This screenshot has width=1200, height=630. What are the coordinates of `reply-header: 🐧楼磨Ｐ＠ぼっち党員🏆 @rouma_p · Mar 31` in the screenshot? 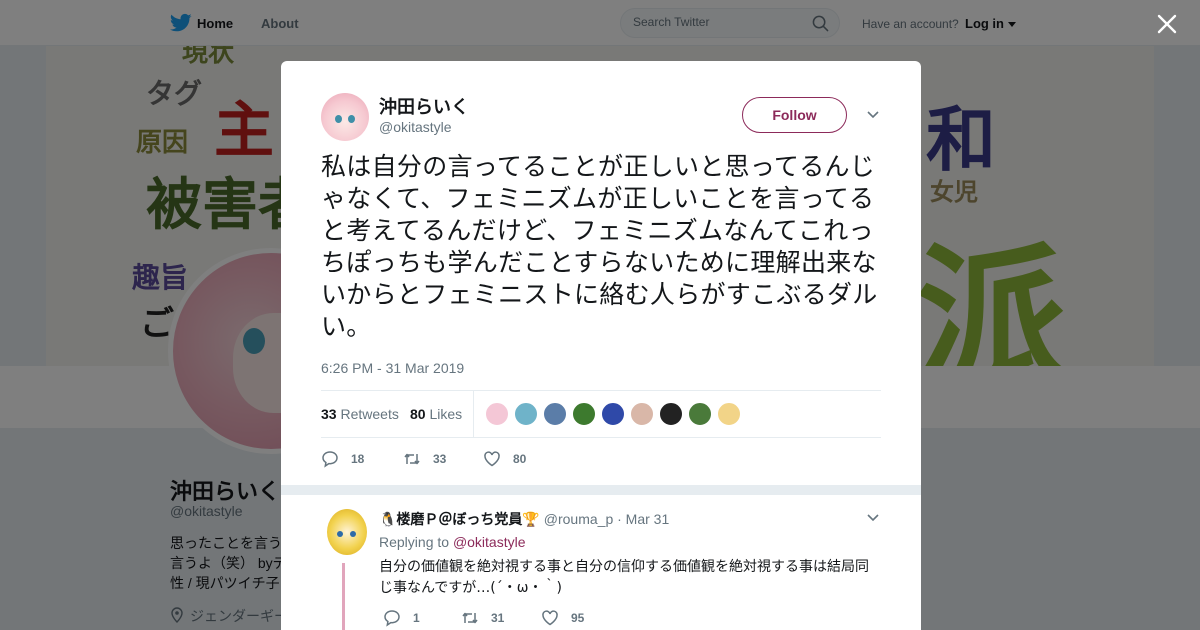 It's located at (524, 519).